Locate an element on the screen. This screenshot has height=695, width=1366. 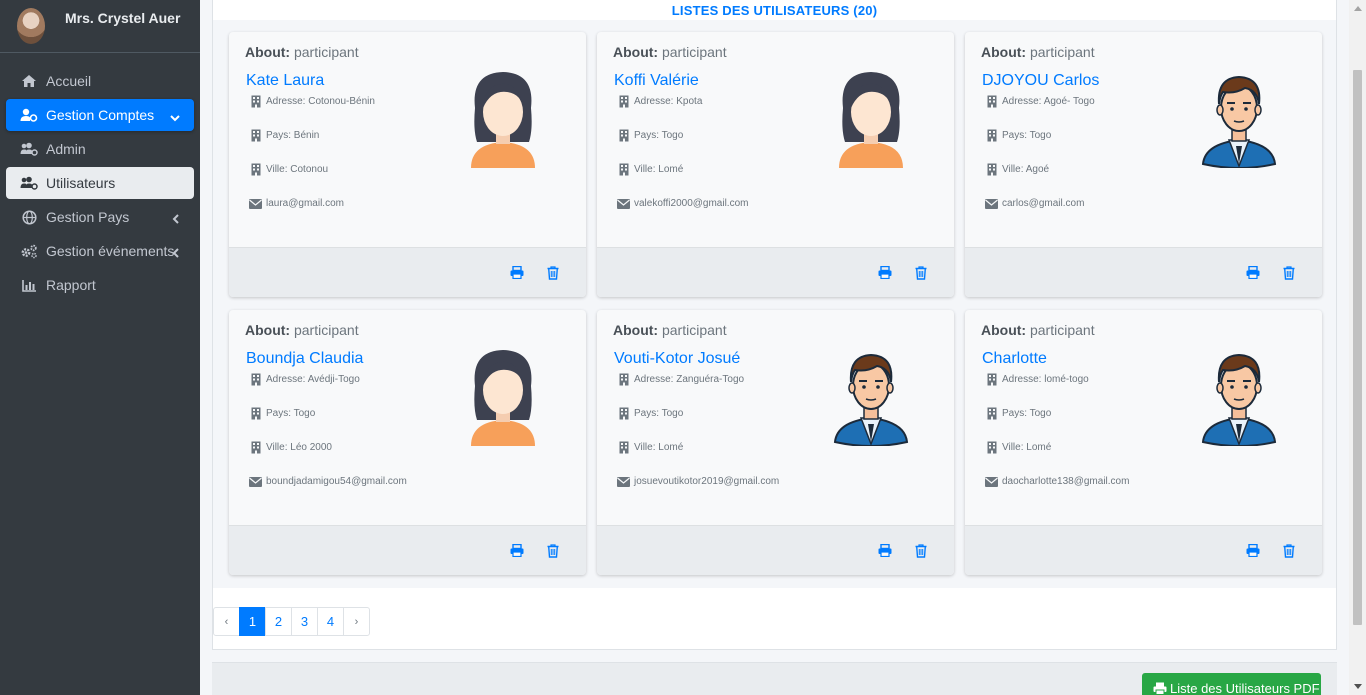
users-cog-icon is located at coordinates (29, 183).